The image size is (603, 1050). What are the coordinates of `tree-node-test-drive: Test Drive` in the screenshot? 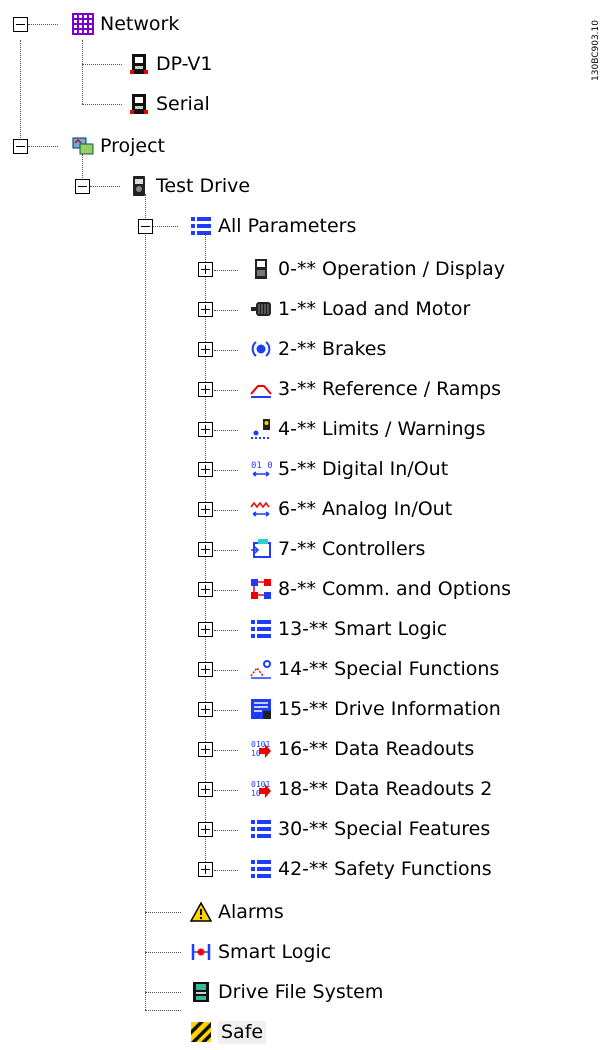 It's located at (189, 186).